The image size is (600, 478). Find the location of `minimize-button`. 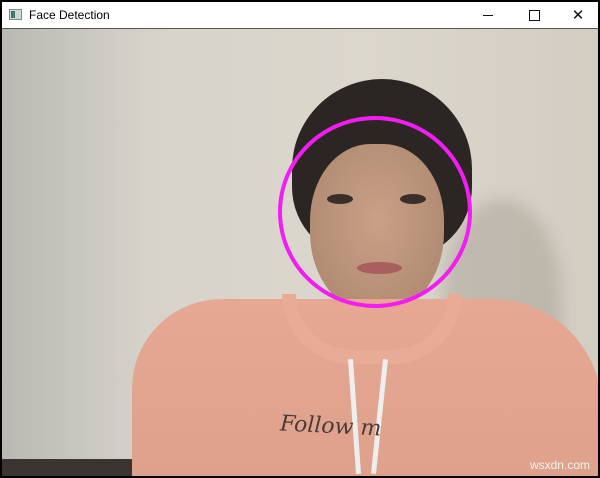

minimize-button is located at coordinates (488, 15).